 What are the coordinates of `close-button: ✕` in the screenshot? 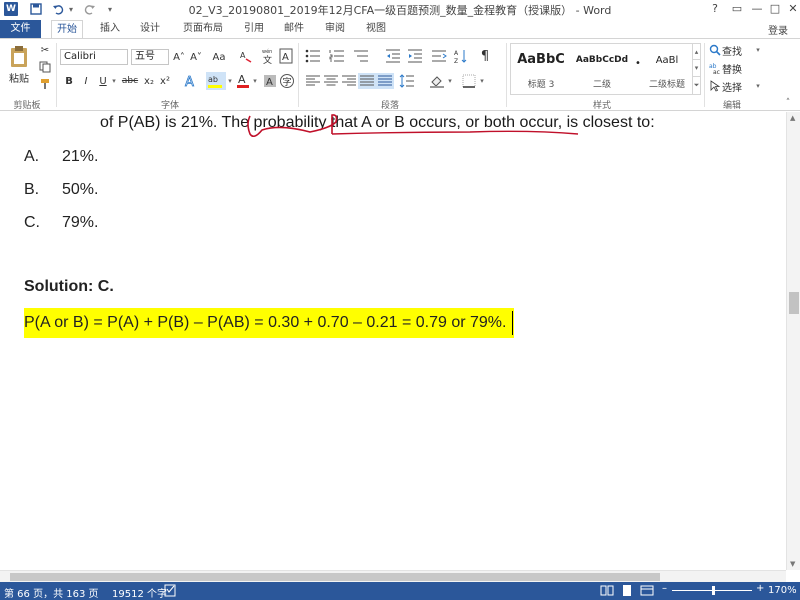 It's located at (792, 9).